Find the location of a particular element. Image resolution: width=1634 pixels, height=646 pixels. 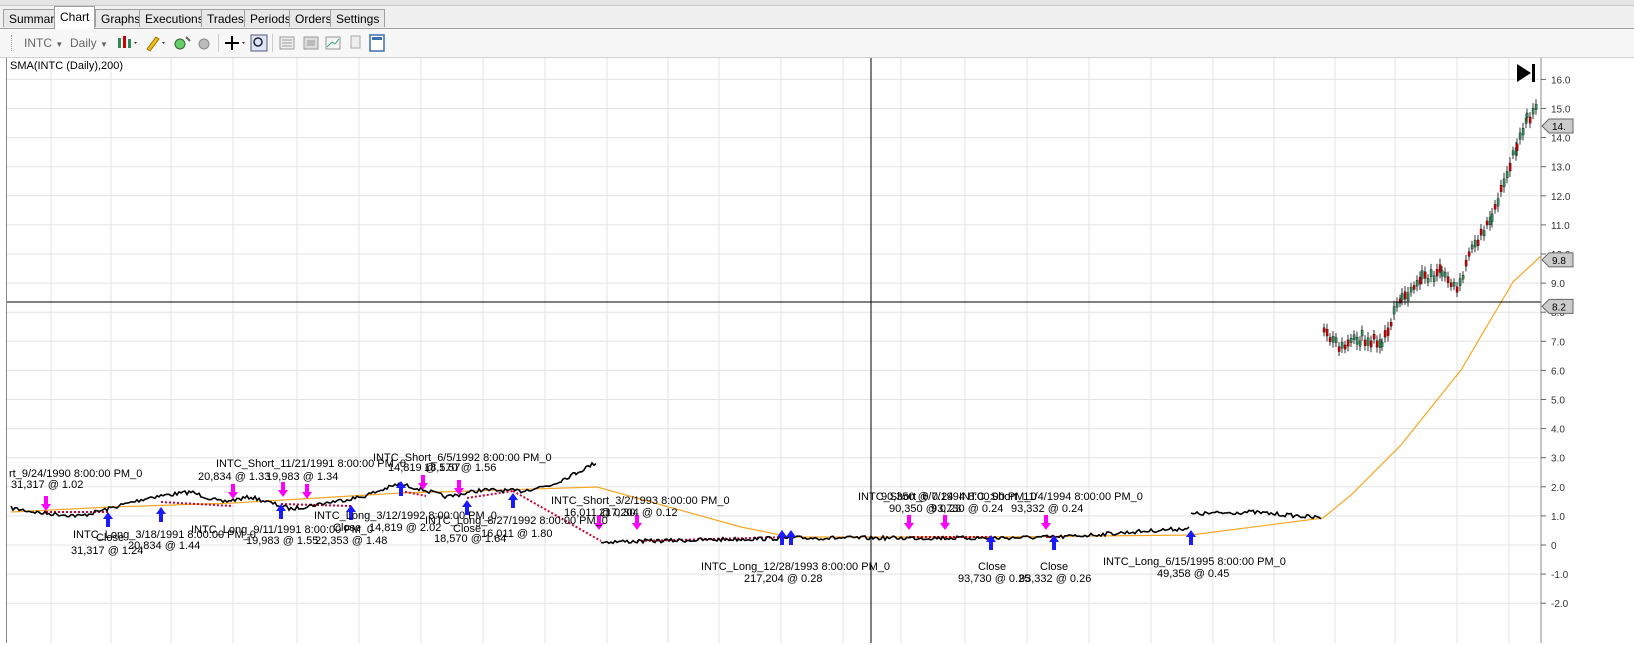

add-indicator-icon is located at coordinates (184, 43).